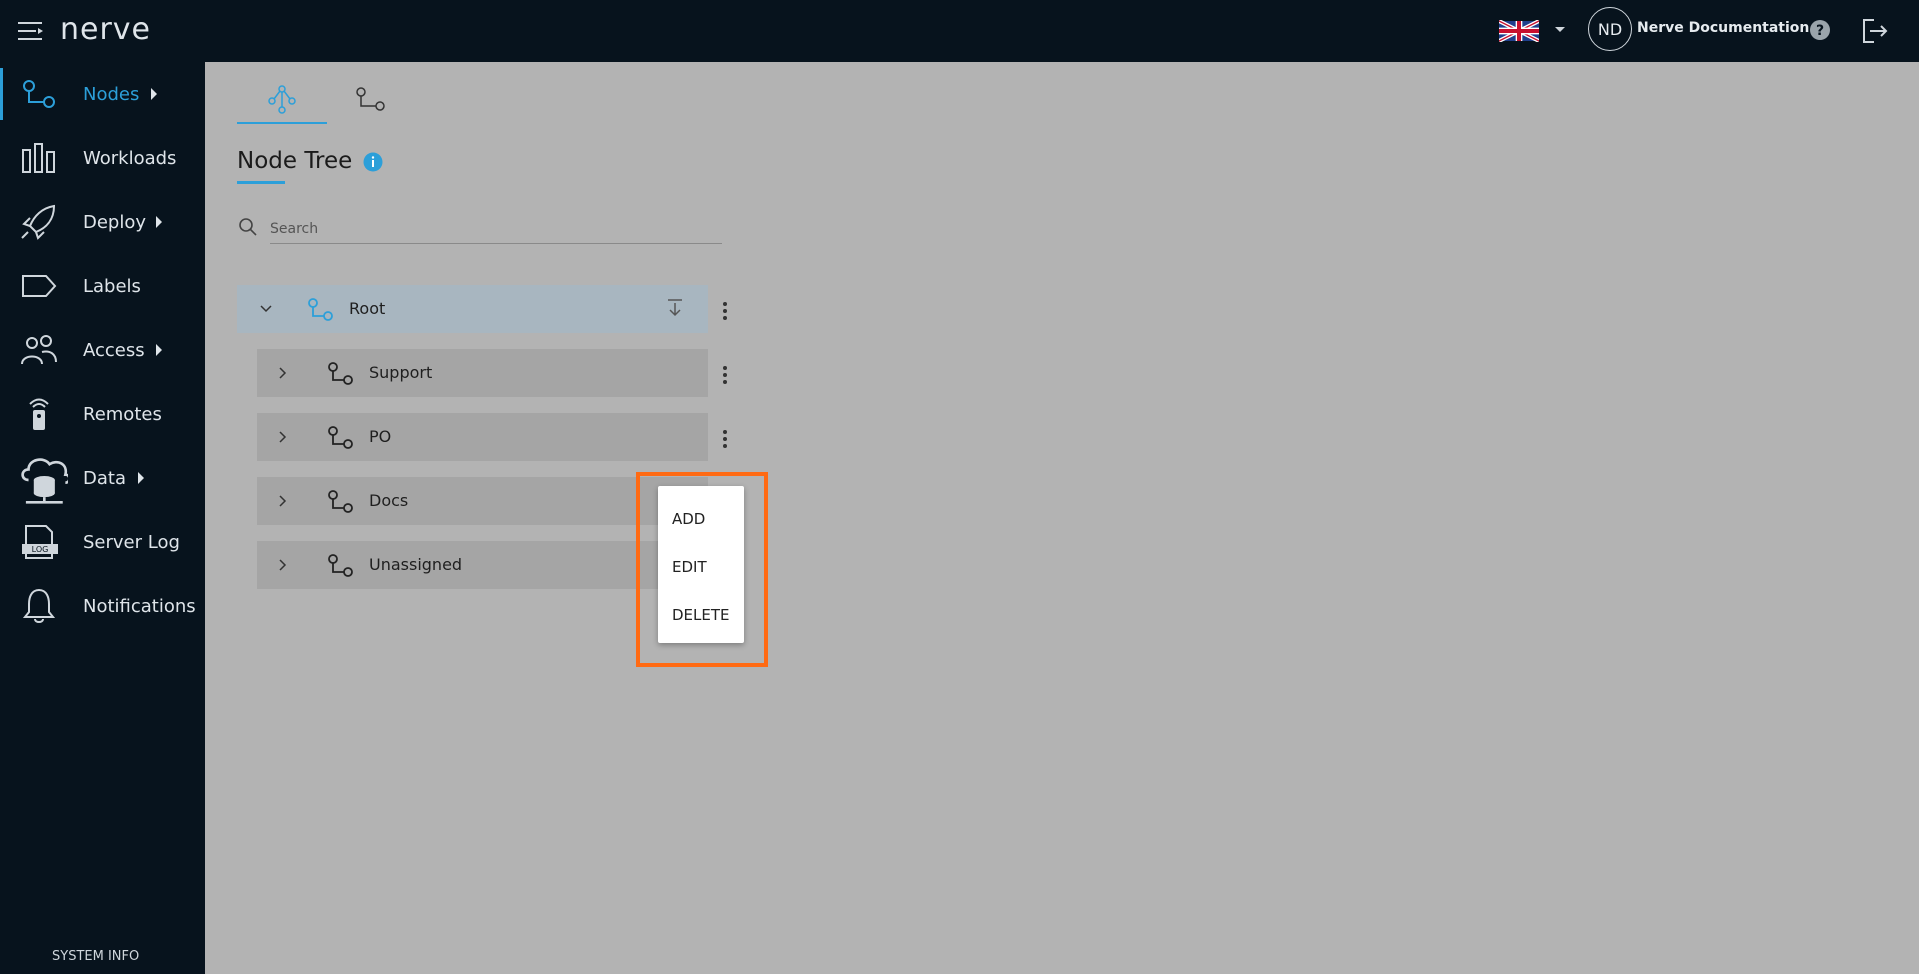  Describe the element at coordinates (380, 436) in the screenshot. I see `tree-row-label: PO` at that location.